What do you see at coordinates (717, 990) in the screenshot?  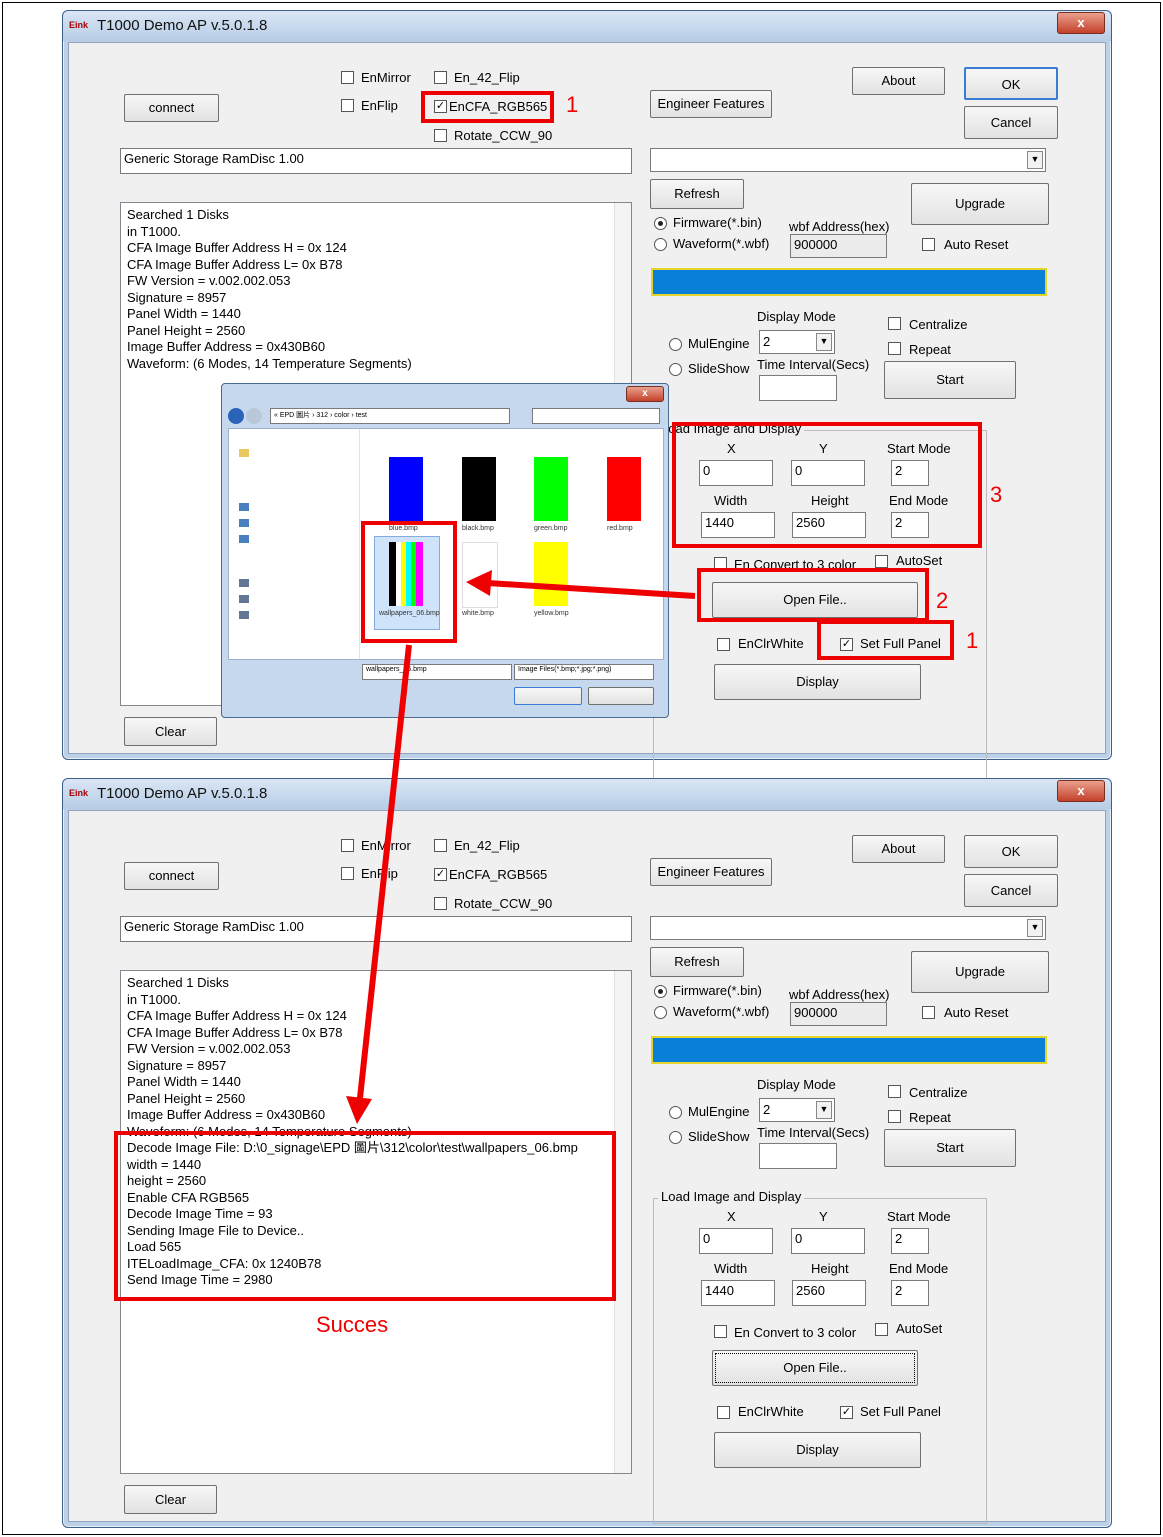 I see `firmware-label: Firmware(*.bin)` at bounding box center [717, 990].